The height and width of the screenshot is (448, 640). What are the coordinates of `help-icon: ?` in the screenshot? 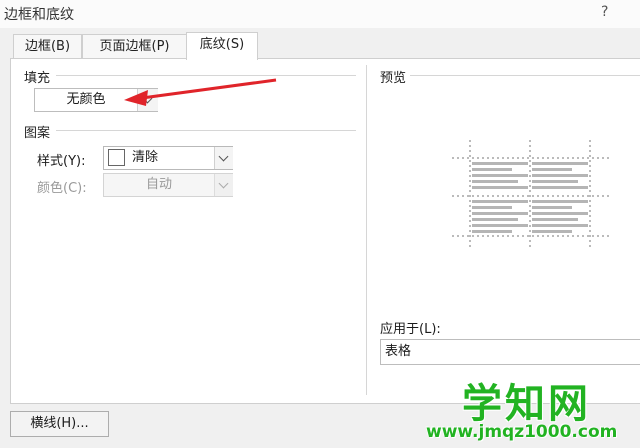 It's located at (604, 12).